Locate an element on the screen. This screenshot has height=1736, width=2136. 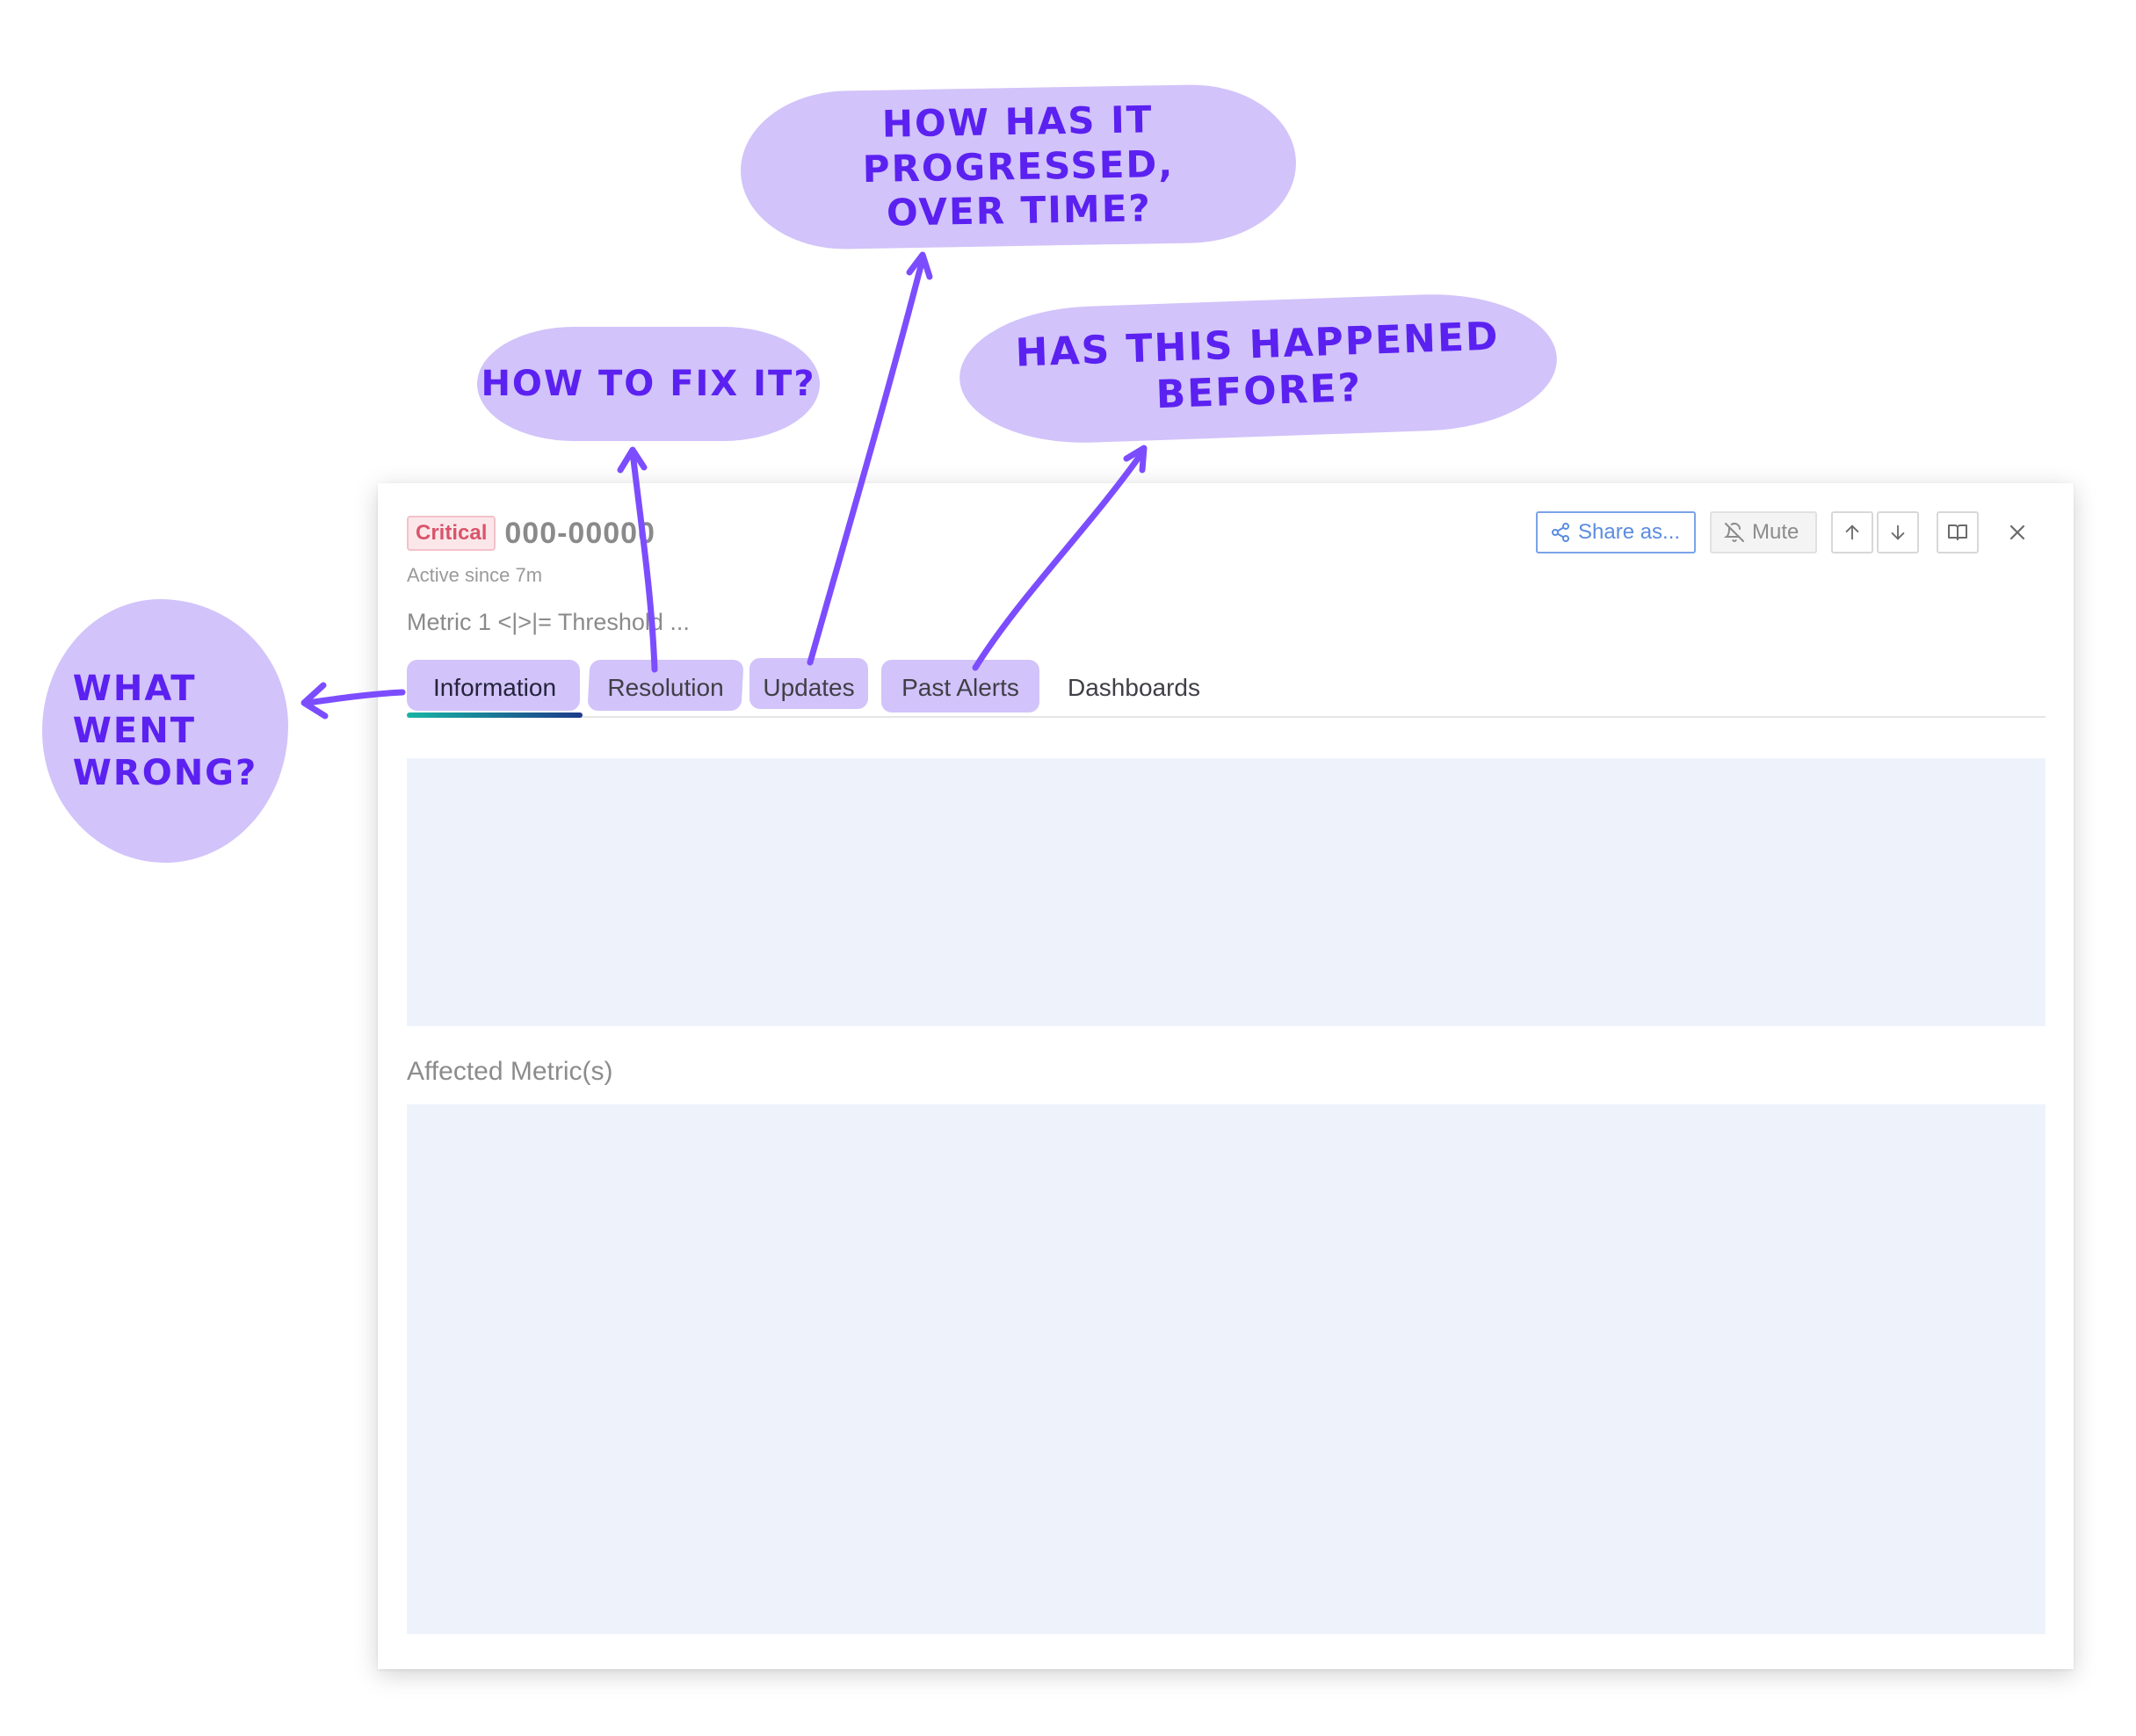
annotation-progress: HOW HAS IT PROGRESSED, OVER TIME? is located at coordinates (1018, 167).